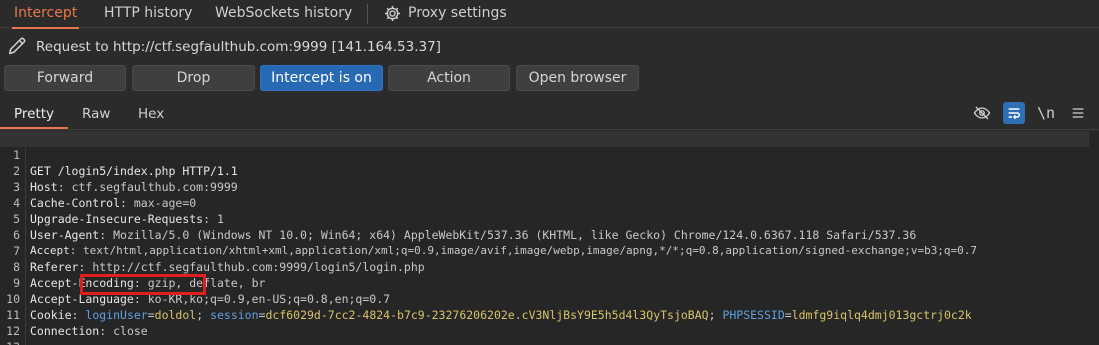 The image size is (1099, 345). I want to click on editor-line: 1 GET /login5/index.php HTTP/1.1, so click(544, 154).